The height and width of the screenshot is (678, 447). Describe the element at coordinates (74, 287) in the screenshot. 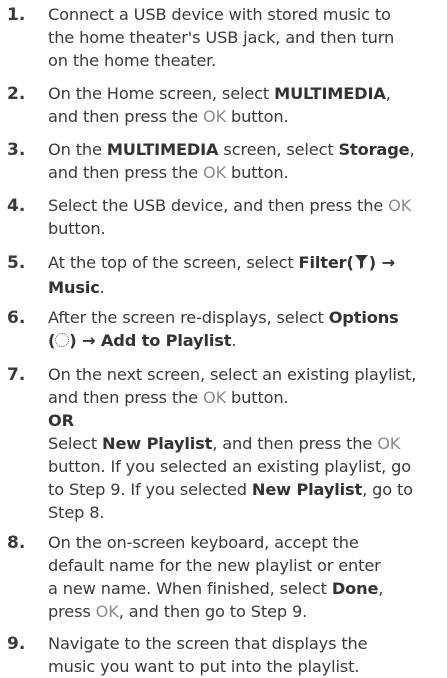

I see `bold-term: Music` at that location.